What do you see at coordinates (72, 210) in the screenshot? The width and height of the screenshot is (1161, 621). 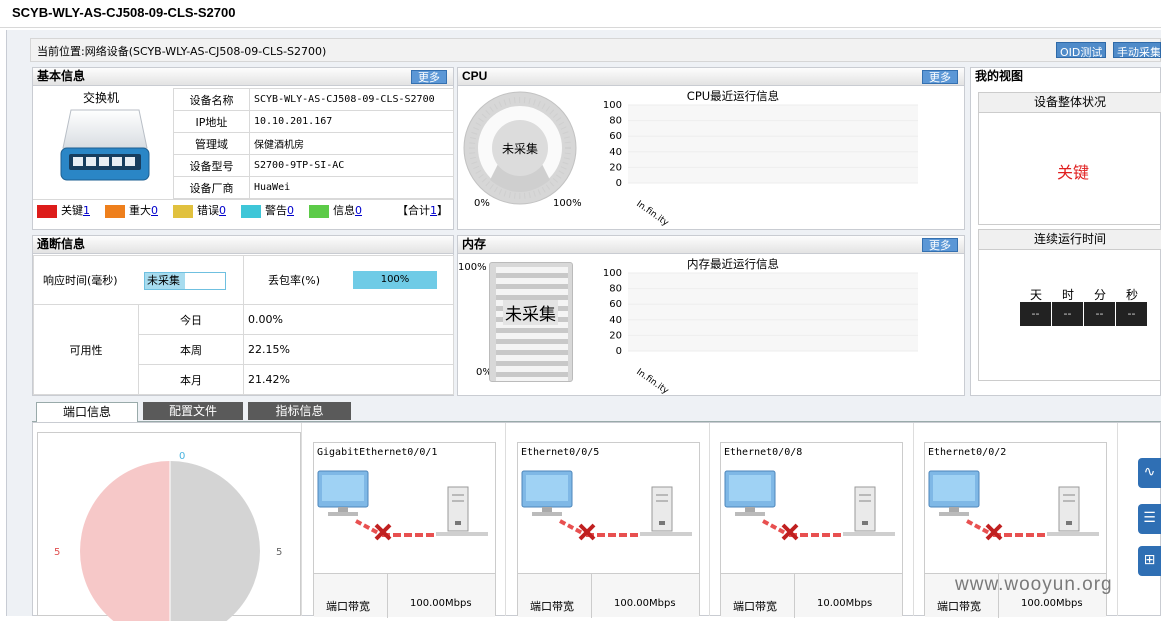 I see `severity-label: 关键` at bounding box center [72, 210].